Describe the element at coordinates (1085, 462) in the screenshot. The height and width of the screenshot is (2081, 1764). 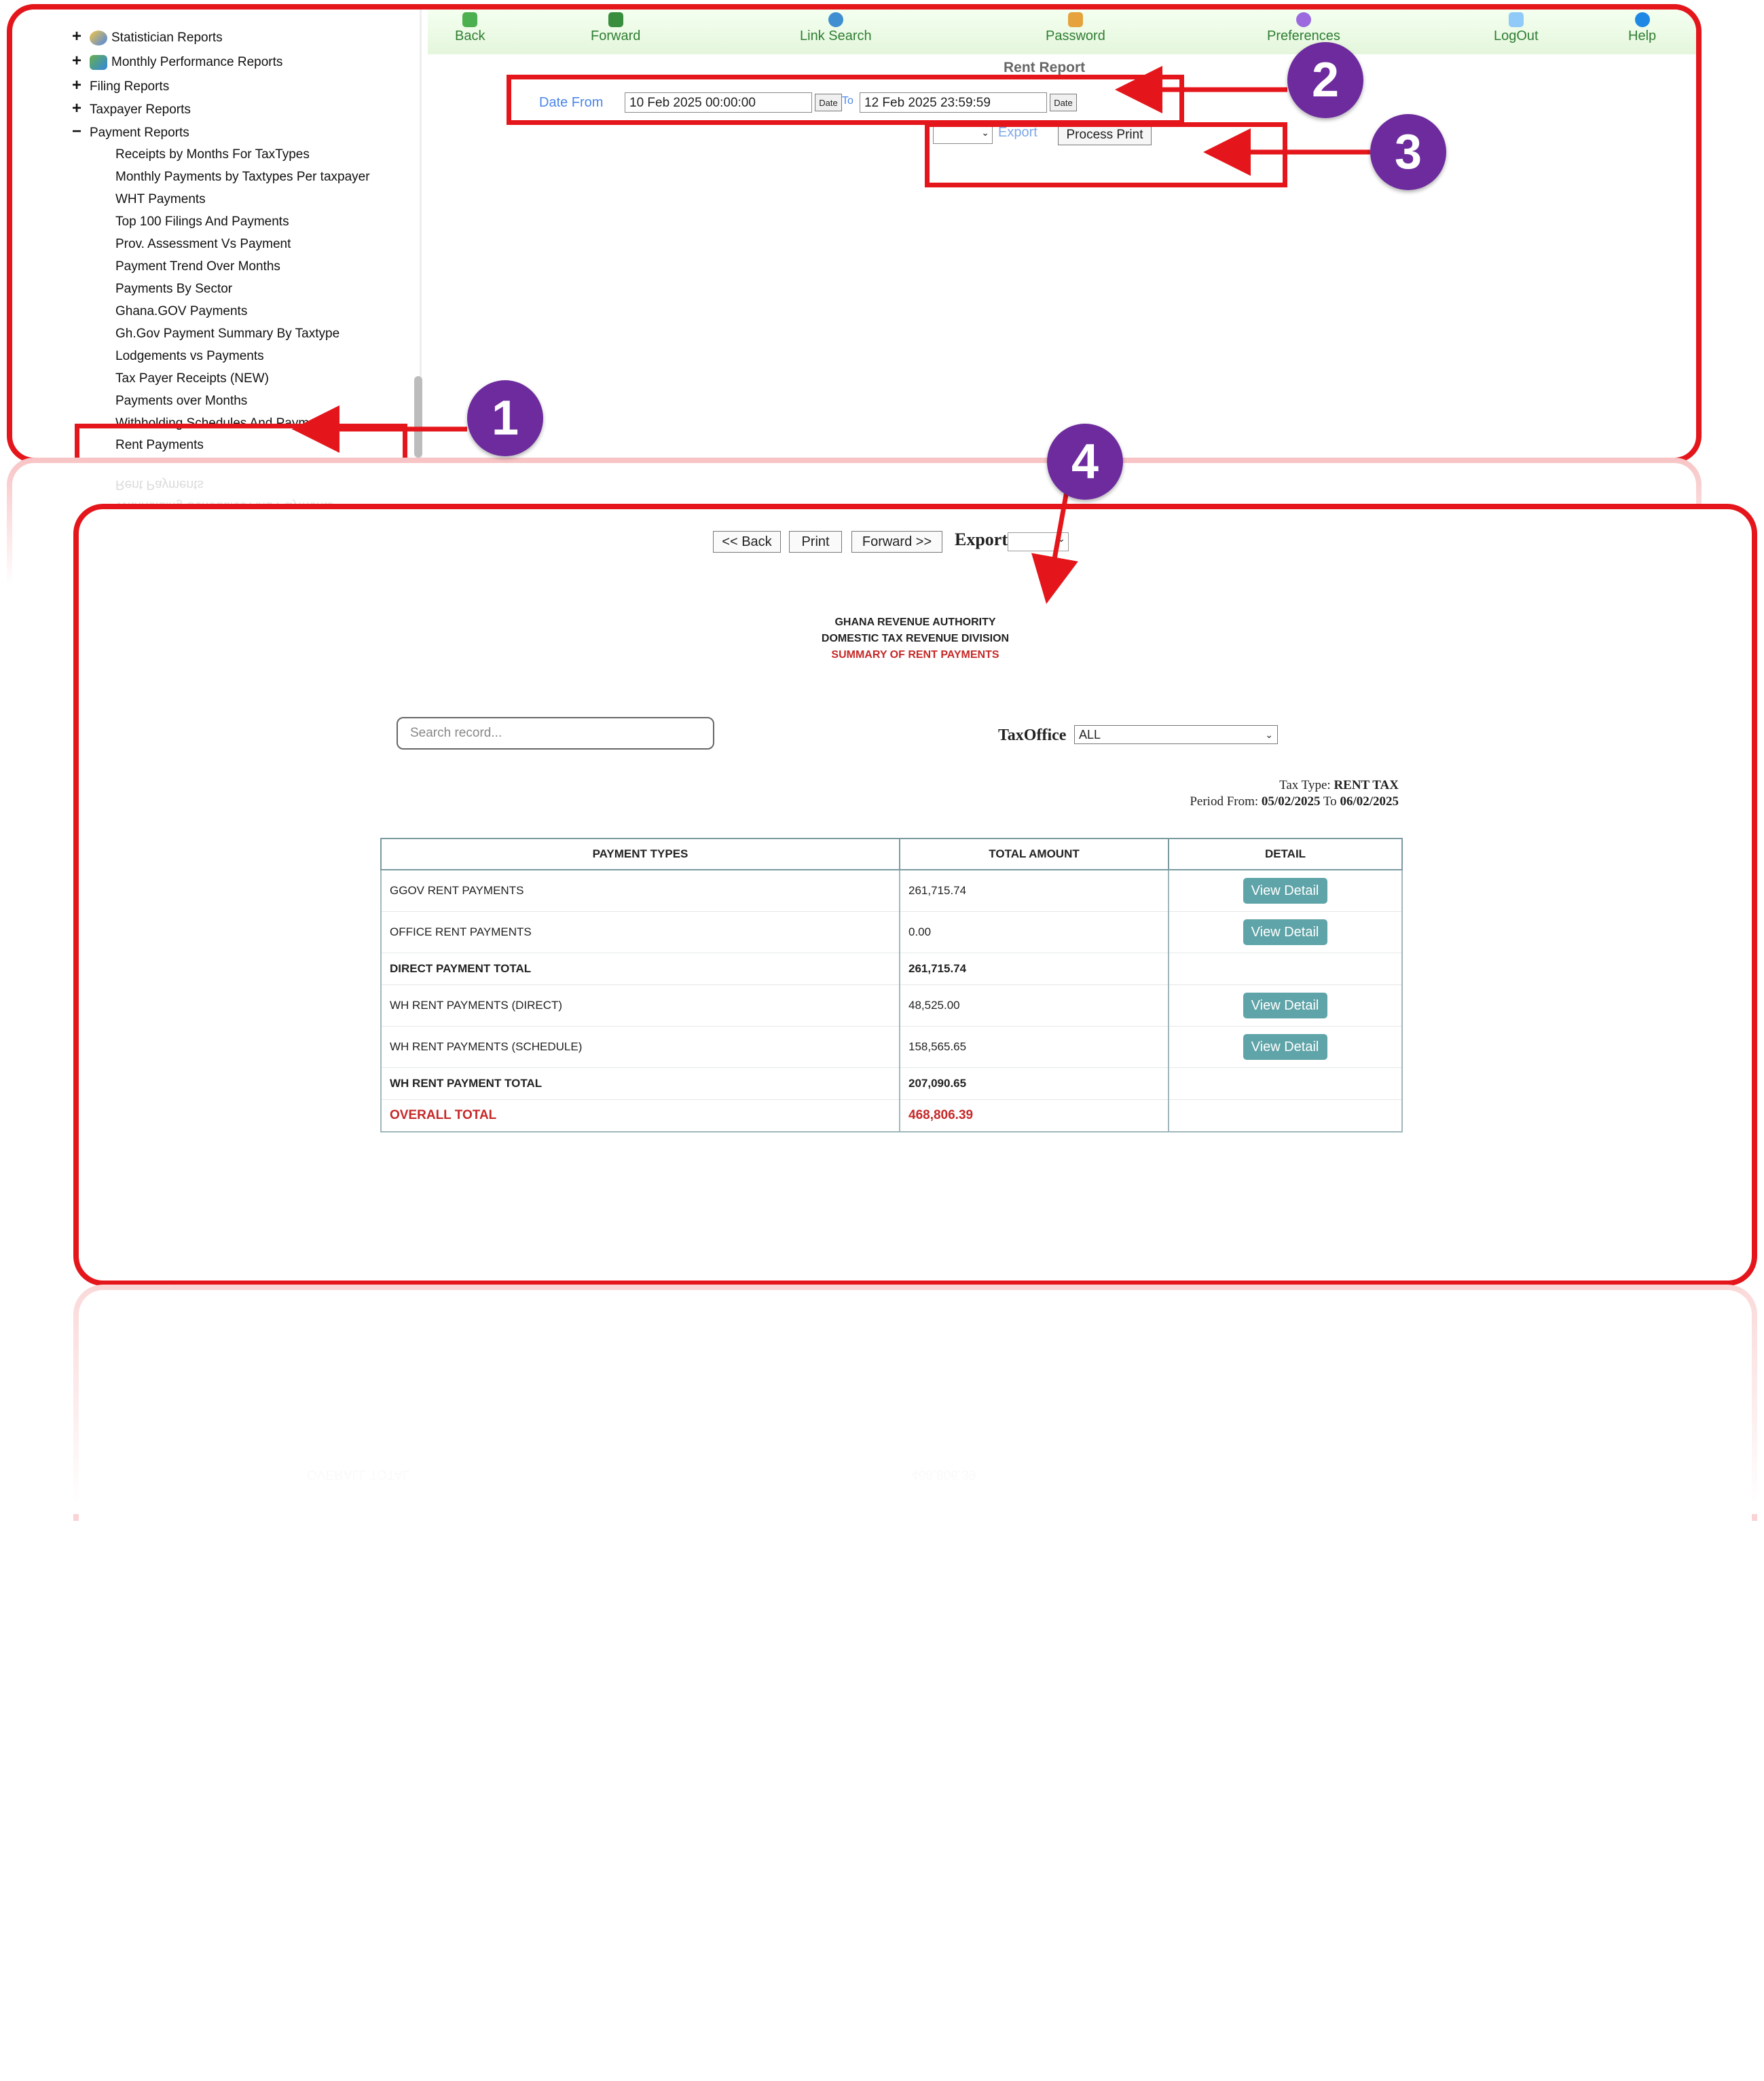
I see `callout-badge-4: 4` at that location.